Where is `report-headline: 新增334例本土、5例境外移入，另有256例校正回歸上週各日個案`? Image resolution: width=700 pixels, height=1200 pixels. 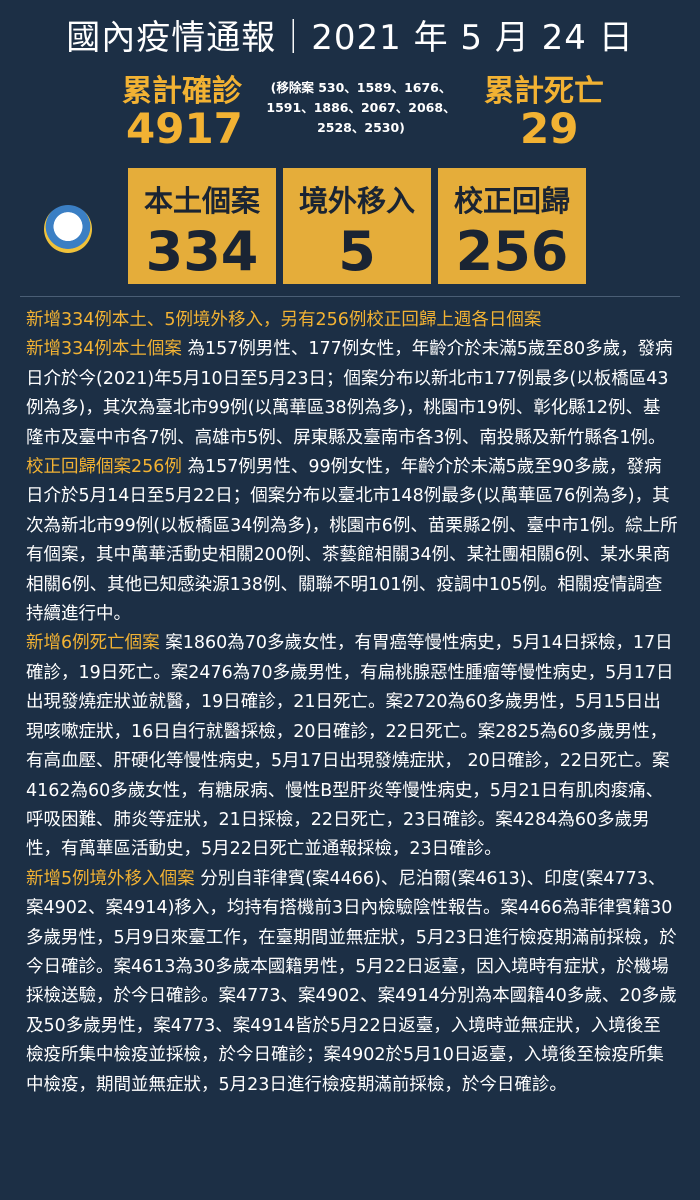 report-headline: 新增334例本土、5例境外移入，另有256例校正回歸上週各日個案 is located at coordinates (284, 320).